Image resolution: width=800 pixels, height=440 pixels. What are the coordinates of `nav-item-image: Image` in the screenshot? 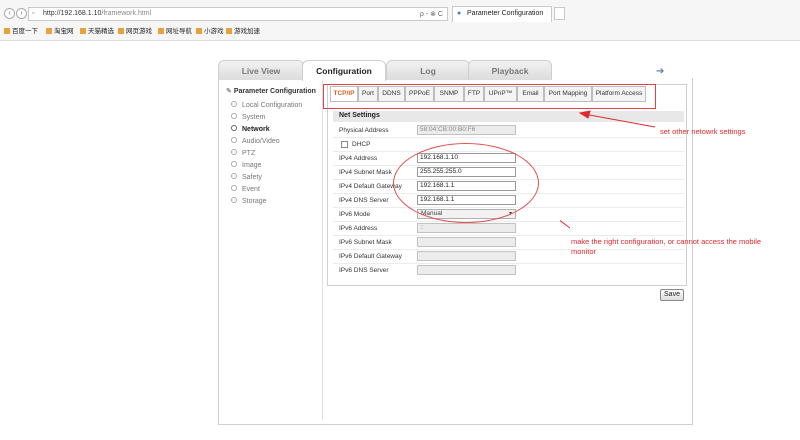 It's located at (246, 165).